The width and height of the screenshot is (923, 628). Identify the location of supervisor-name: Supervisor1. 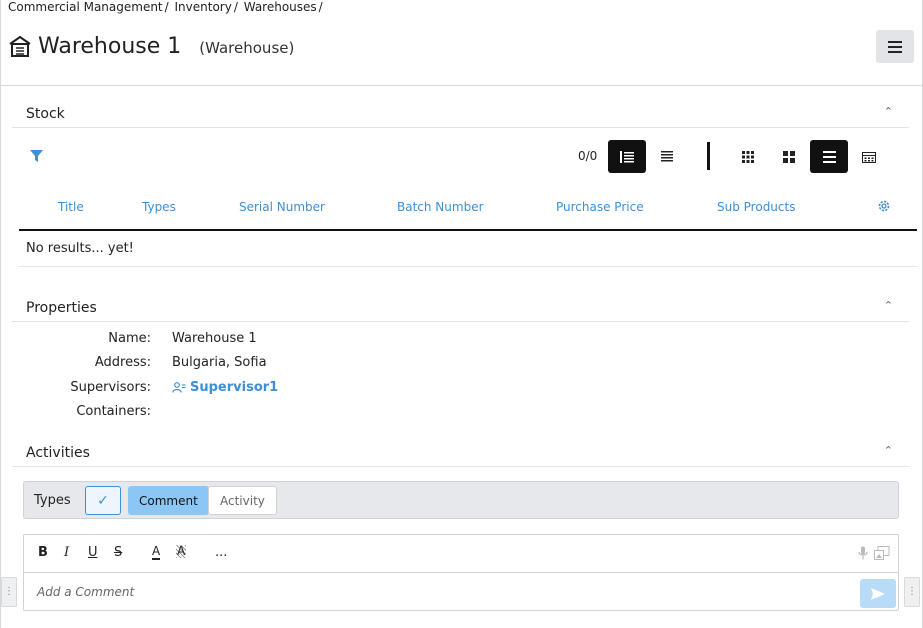
(234, 387).